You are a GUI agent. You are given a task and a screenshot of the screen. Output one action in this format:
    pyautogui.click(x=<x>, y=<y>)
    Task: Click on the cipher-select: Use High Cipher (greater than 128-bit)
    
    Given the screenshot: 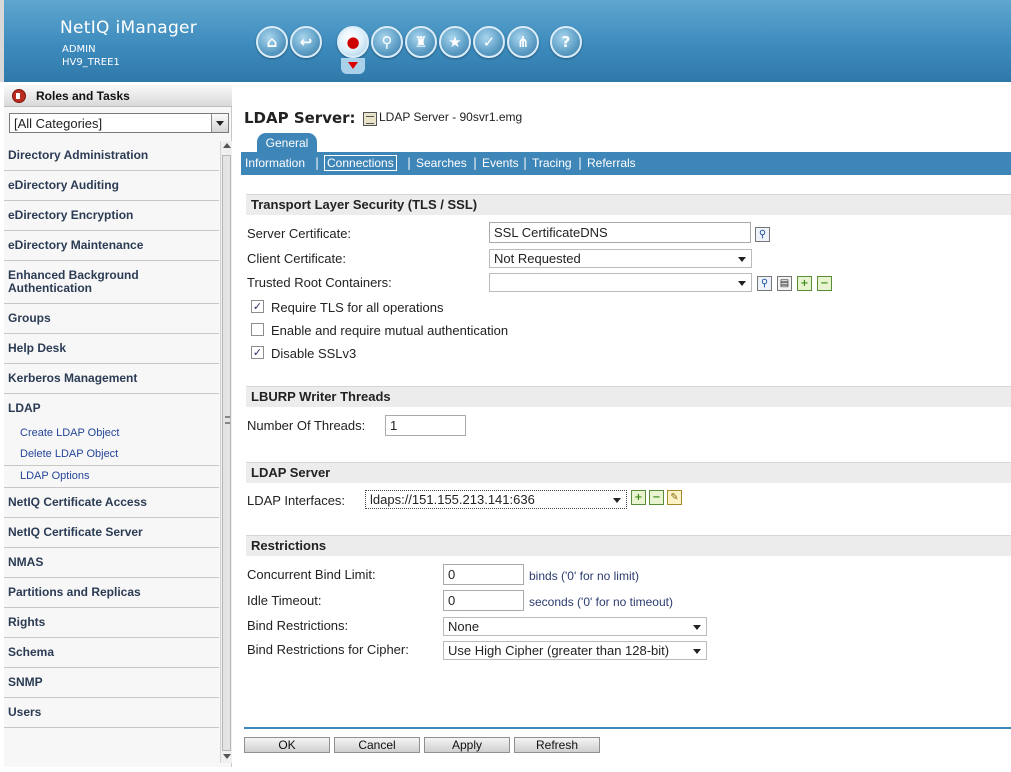 What is the action you would take?
    pyautogui.click(x=575, y=650)
    